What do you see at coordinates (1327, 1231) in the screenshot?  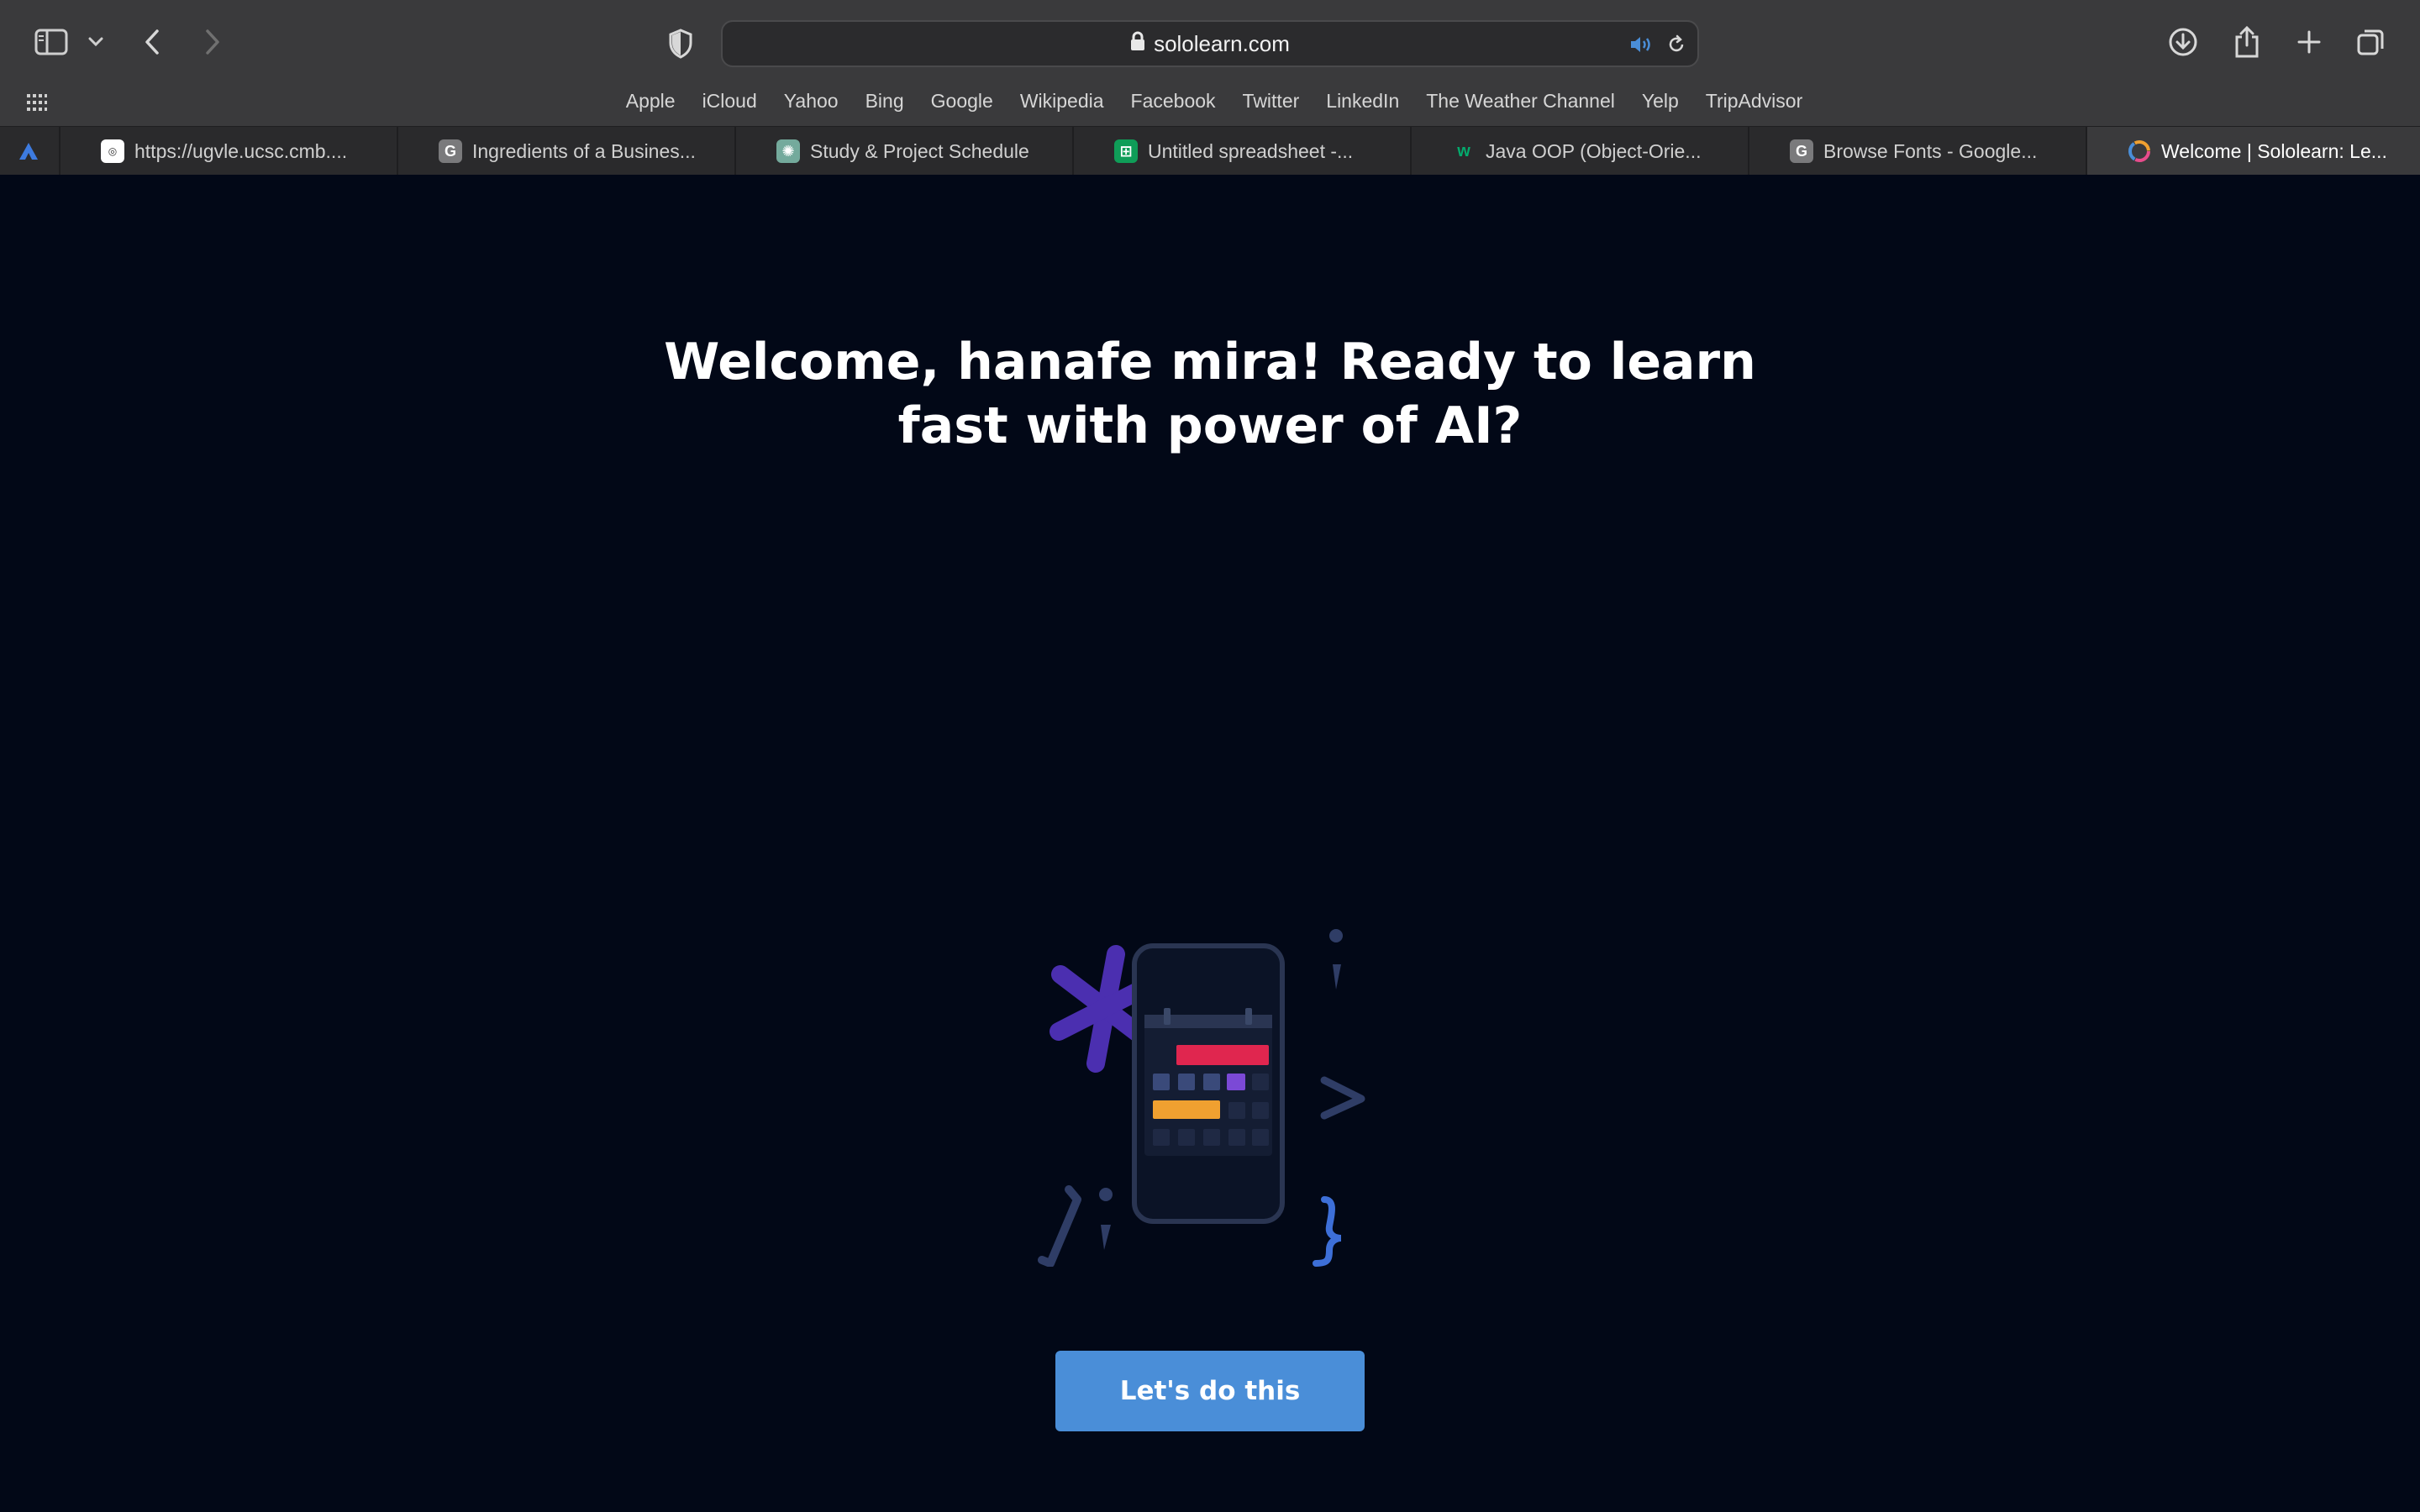 I see `curly-brace-decoration` at bounding box center [1327, 1231].